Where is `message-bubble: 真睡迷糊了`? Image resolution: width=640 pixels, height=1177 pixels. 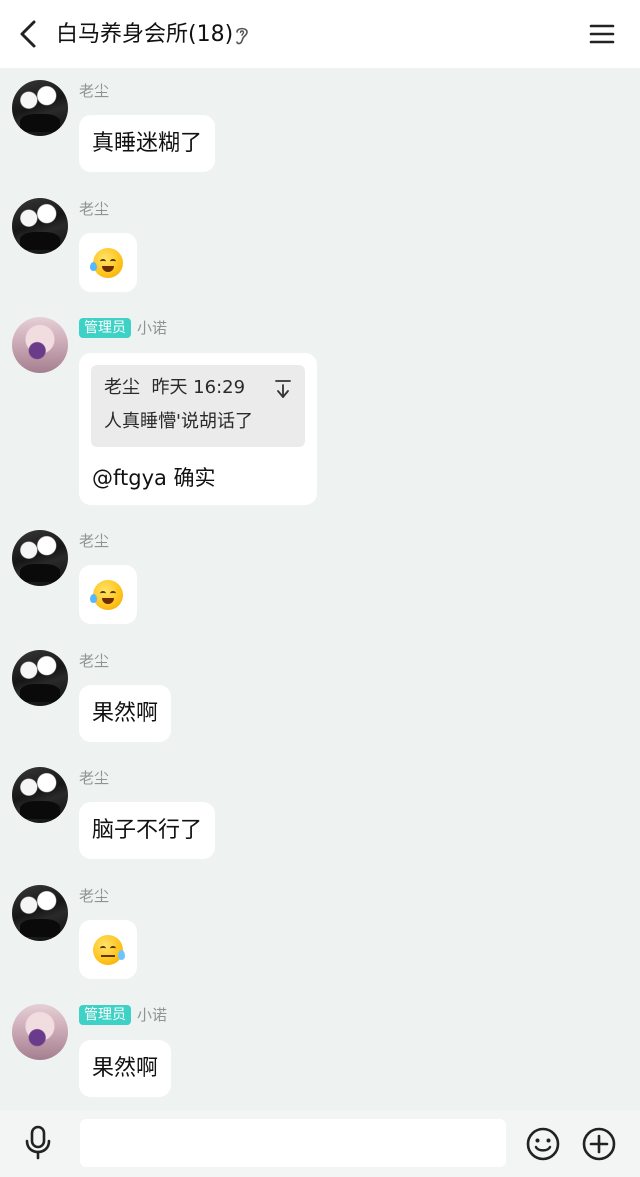
message-bubble: 真睡迷糊了 is located at coordinates (147, 143).